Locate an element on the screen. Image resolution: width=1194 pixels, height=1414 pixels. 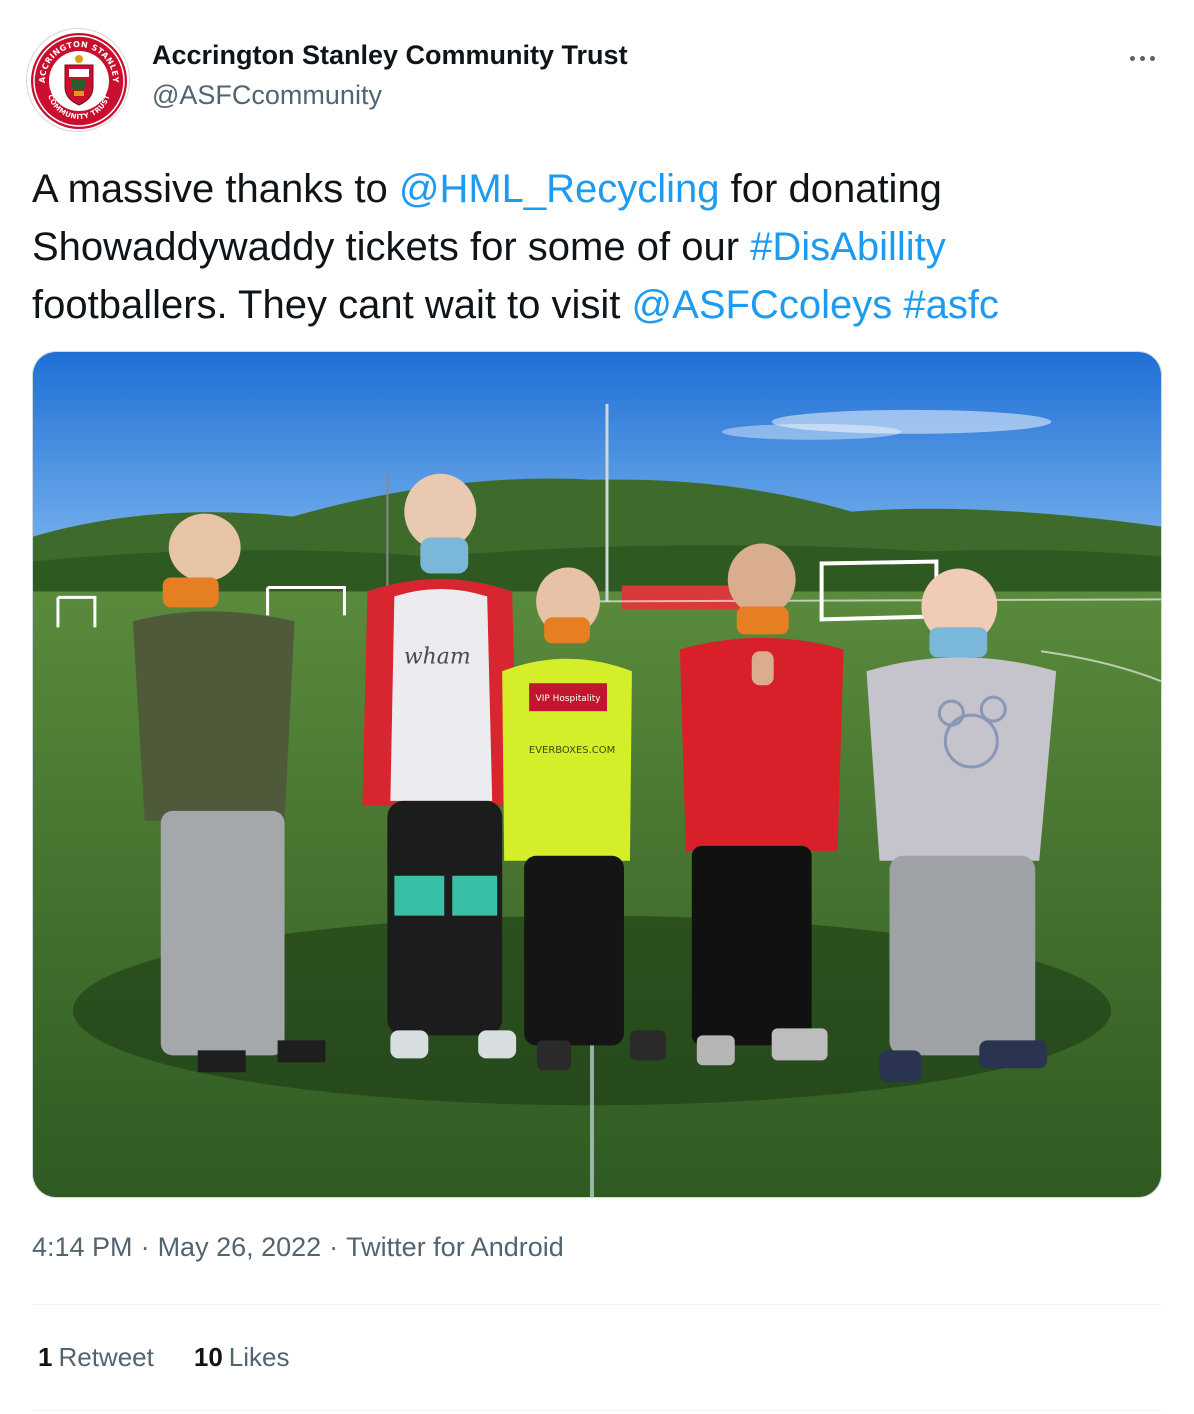
likes-label: Likes is located at coordinates (259, 1357).